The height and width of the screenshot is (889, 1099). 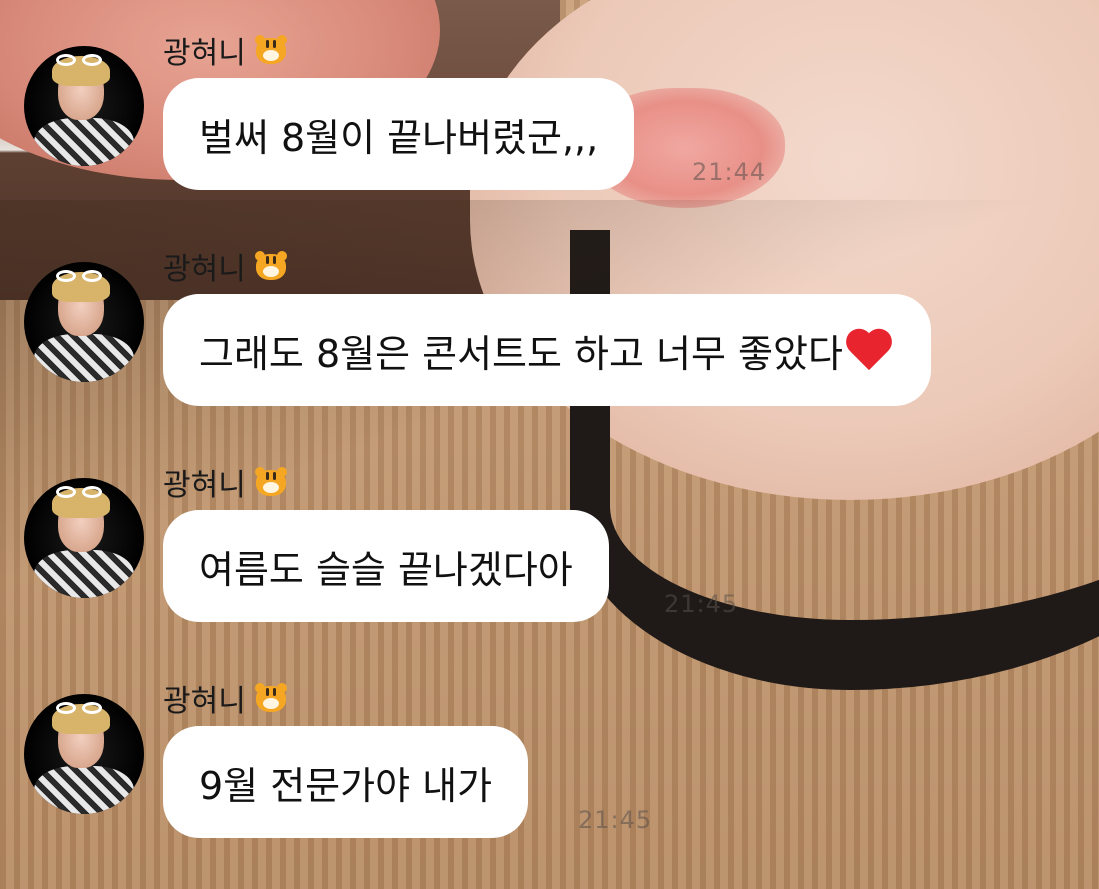 I want to click on message-time: 21:44, so click(x=729, y=172).